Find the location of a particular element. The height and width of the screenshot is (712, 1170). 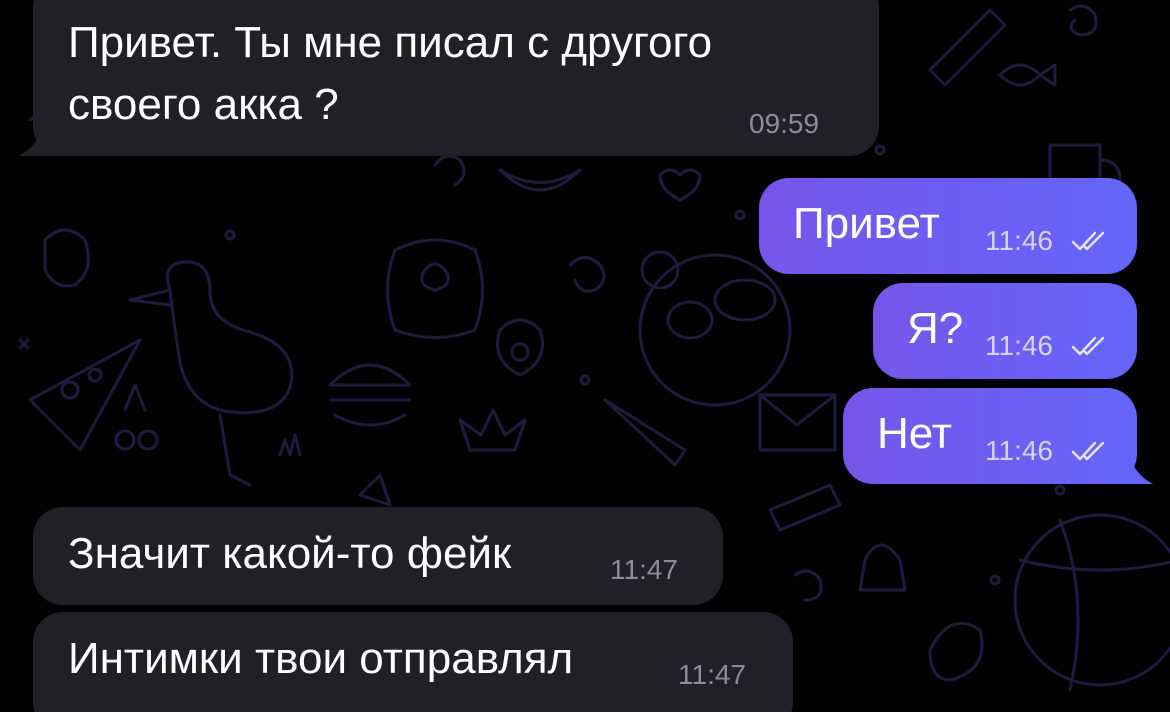

outgoing-message-bubble: Я? 11:46 is located at coordinates (1005, 331).